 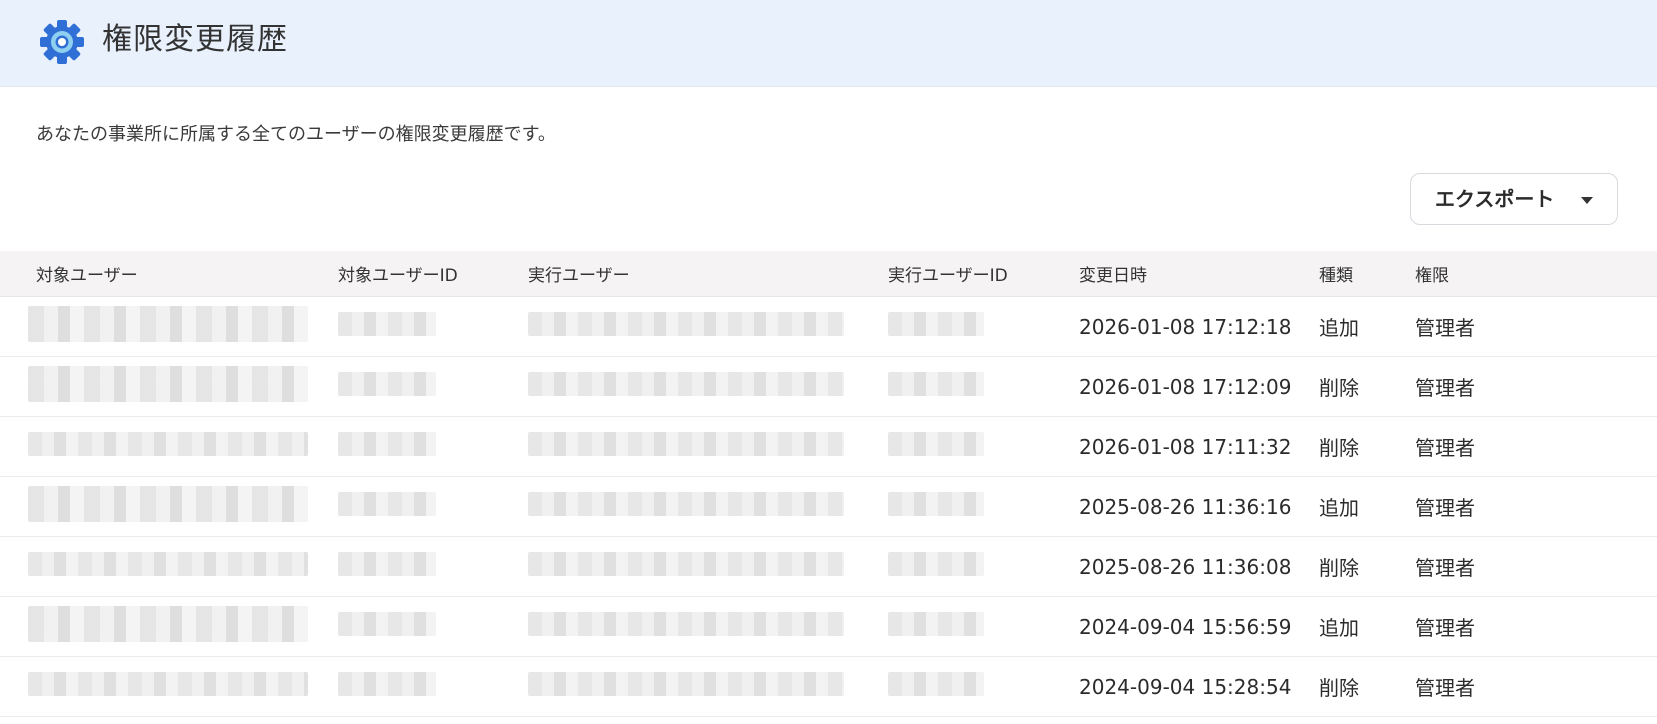 What do you see at coordinates (1587, 200) in the screenshot?
I see `caret-down-icon` at bounding box center [1587, 200].